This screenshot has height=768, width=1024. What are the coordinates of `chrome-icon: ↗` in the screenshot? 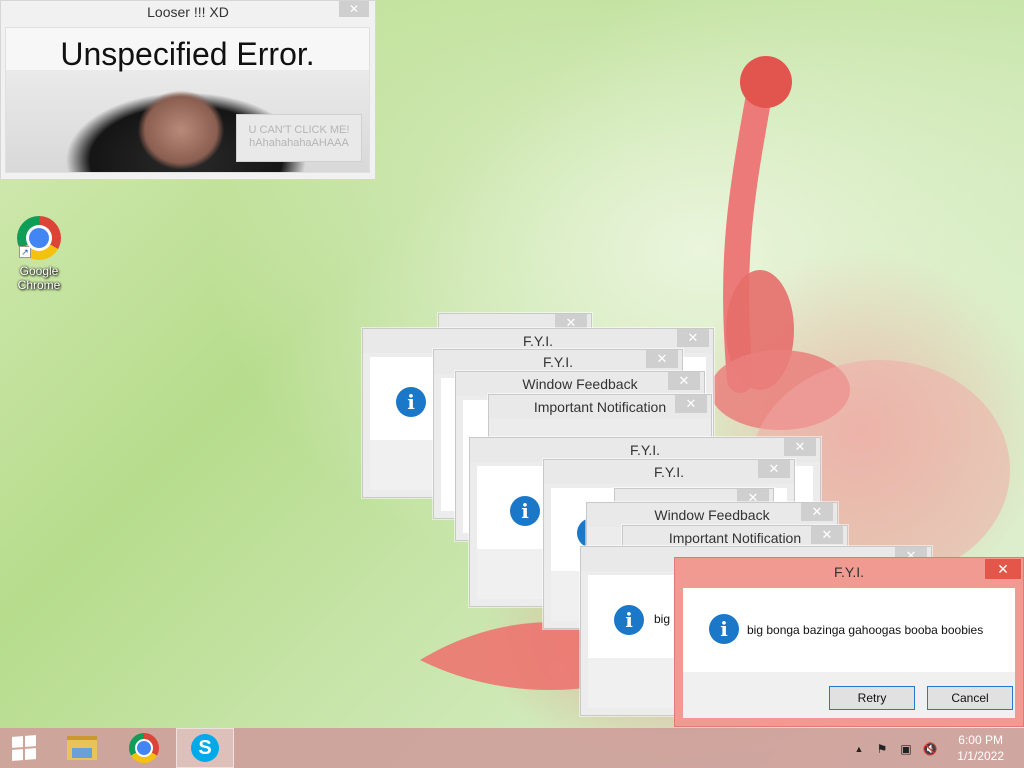 It's located at (39, 238).